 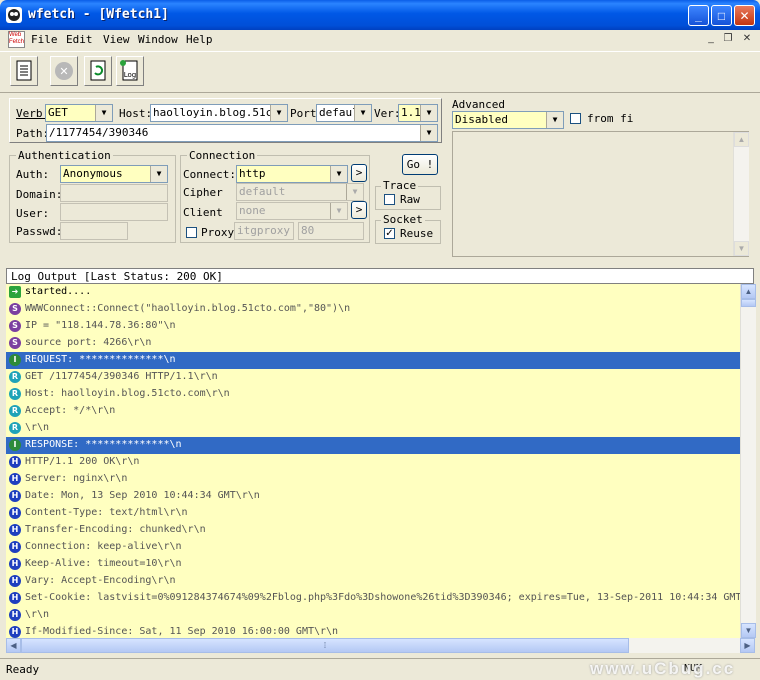 I want to click on log-output-title: Log Output [Last Status: 200 OK], so click(x=117, y=276).